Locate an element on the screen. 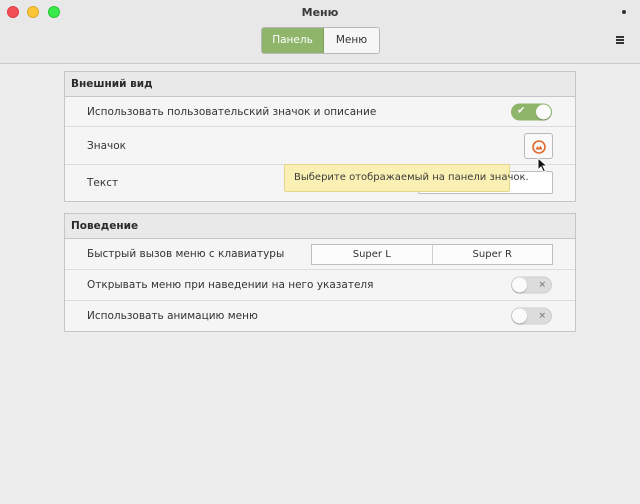  text-label: Текст is located at coordinates (103, 182).